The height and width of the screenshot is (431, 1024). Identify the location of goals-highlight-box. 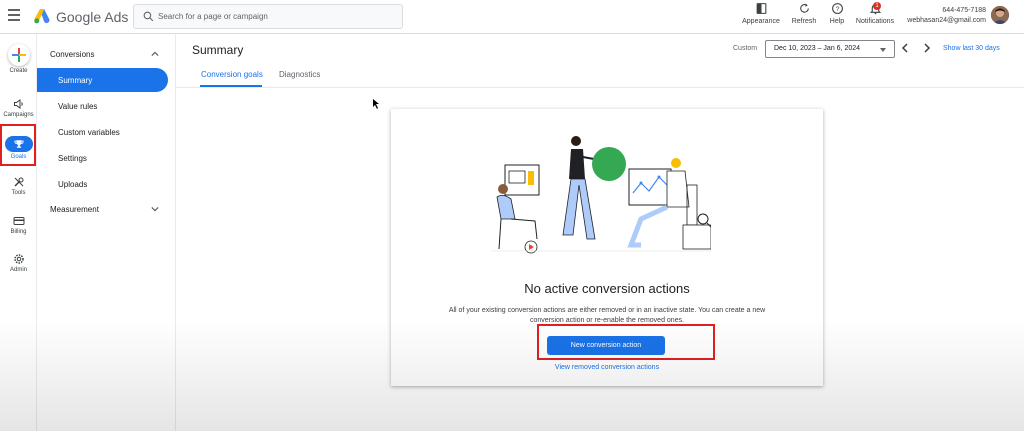
(18, 145).